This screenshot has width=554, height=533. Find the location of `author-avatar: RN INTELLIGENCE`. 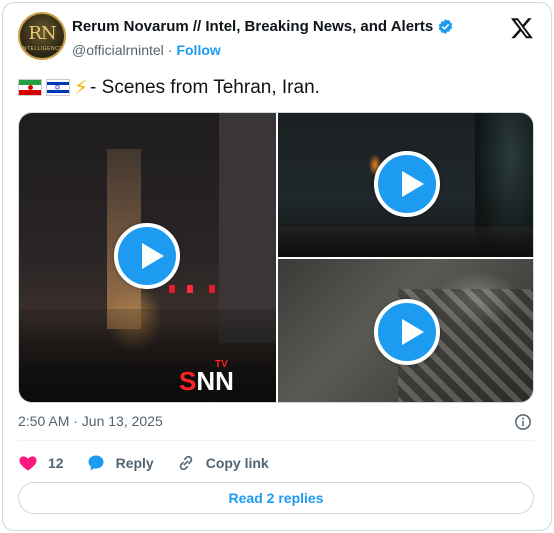

author-avatar: RN INTELLIGENCE is located at coordinates (42, 36).